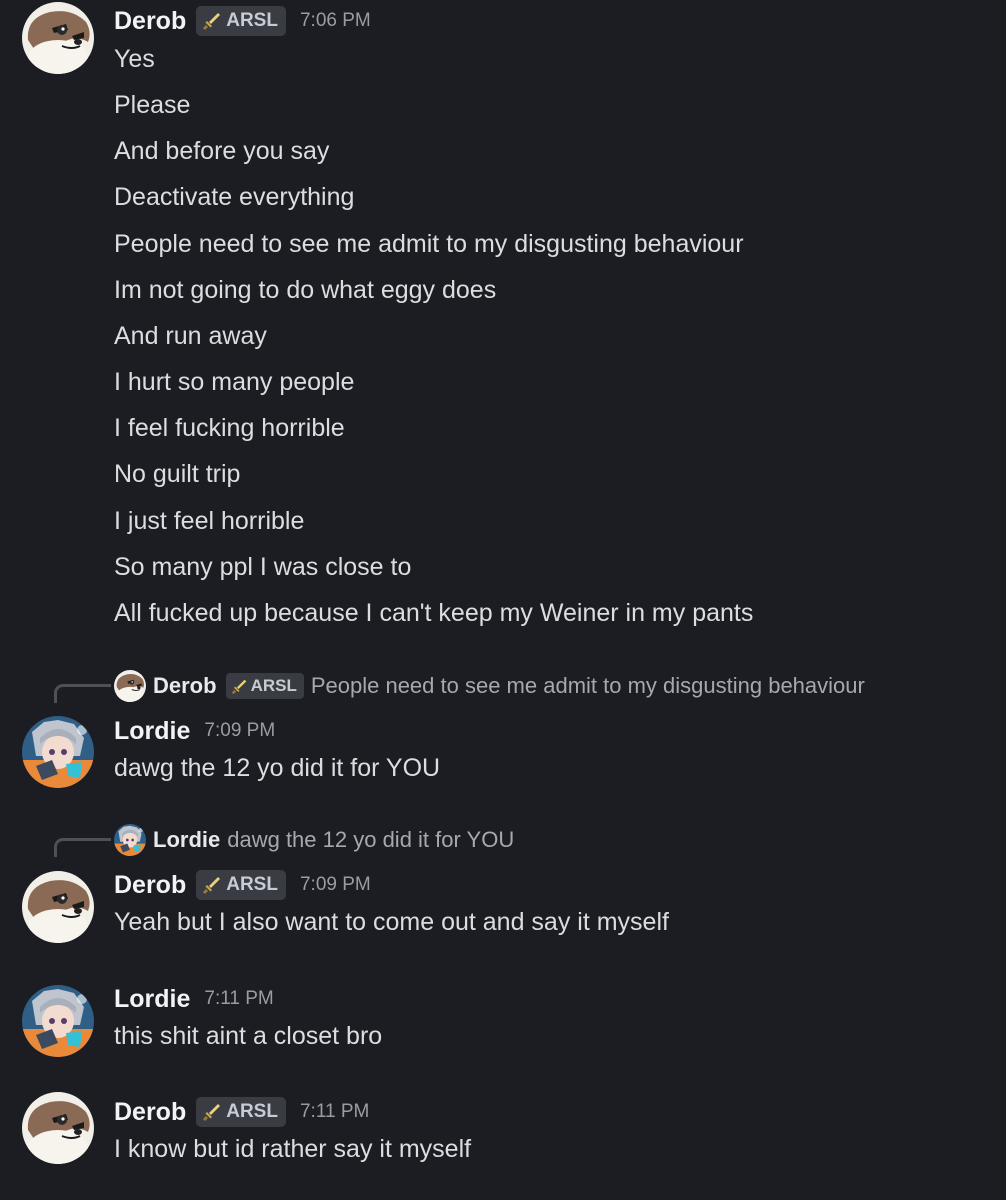 This screenshot has height=1200, width=1006. What do you see at coordinates (277, 768) in the screenshot?
I see `message-line: dawg the 12 yo did it for YOU` at bounding box center [277, 768].